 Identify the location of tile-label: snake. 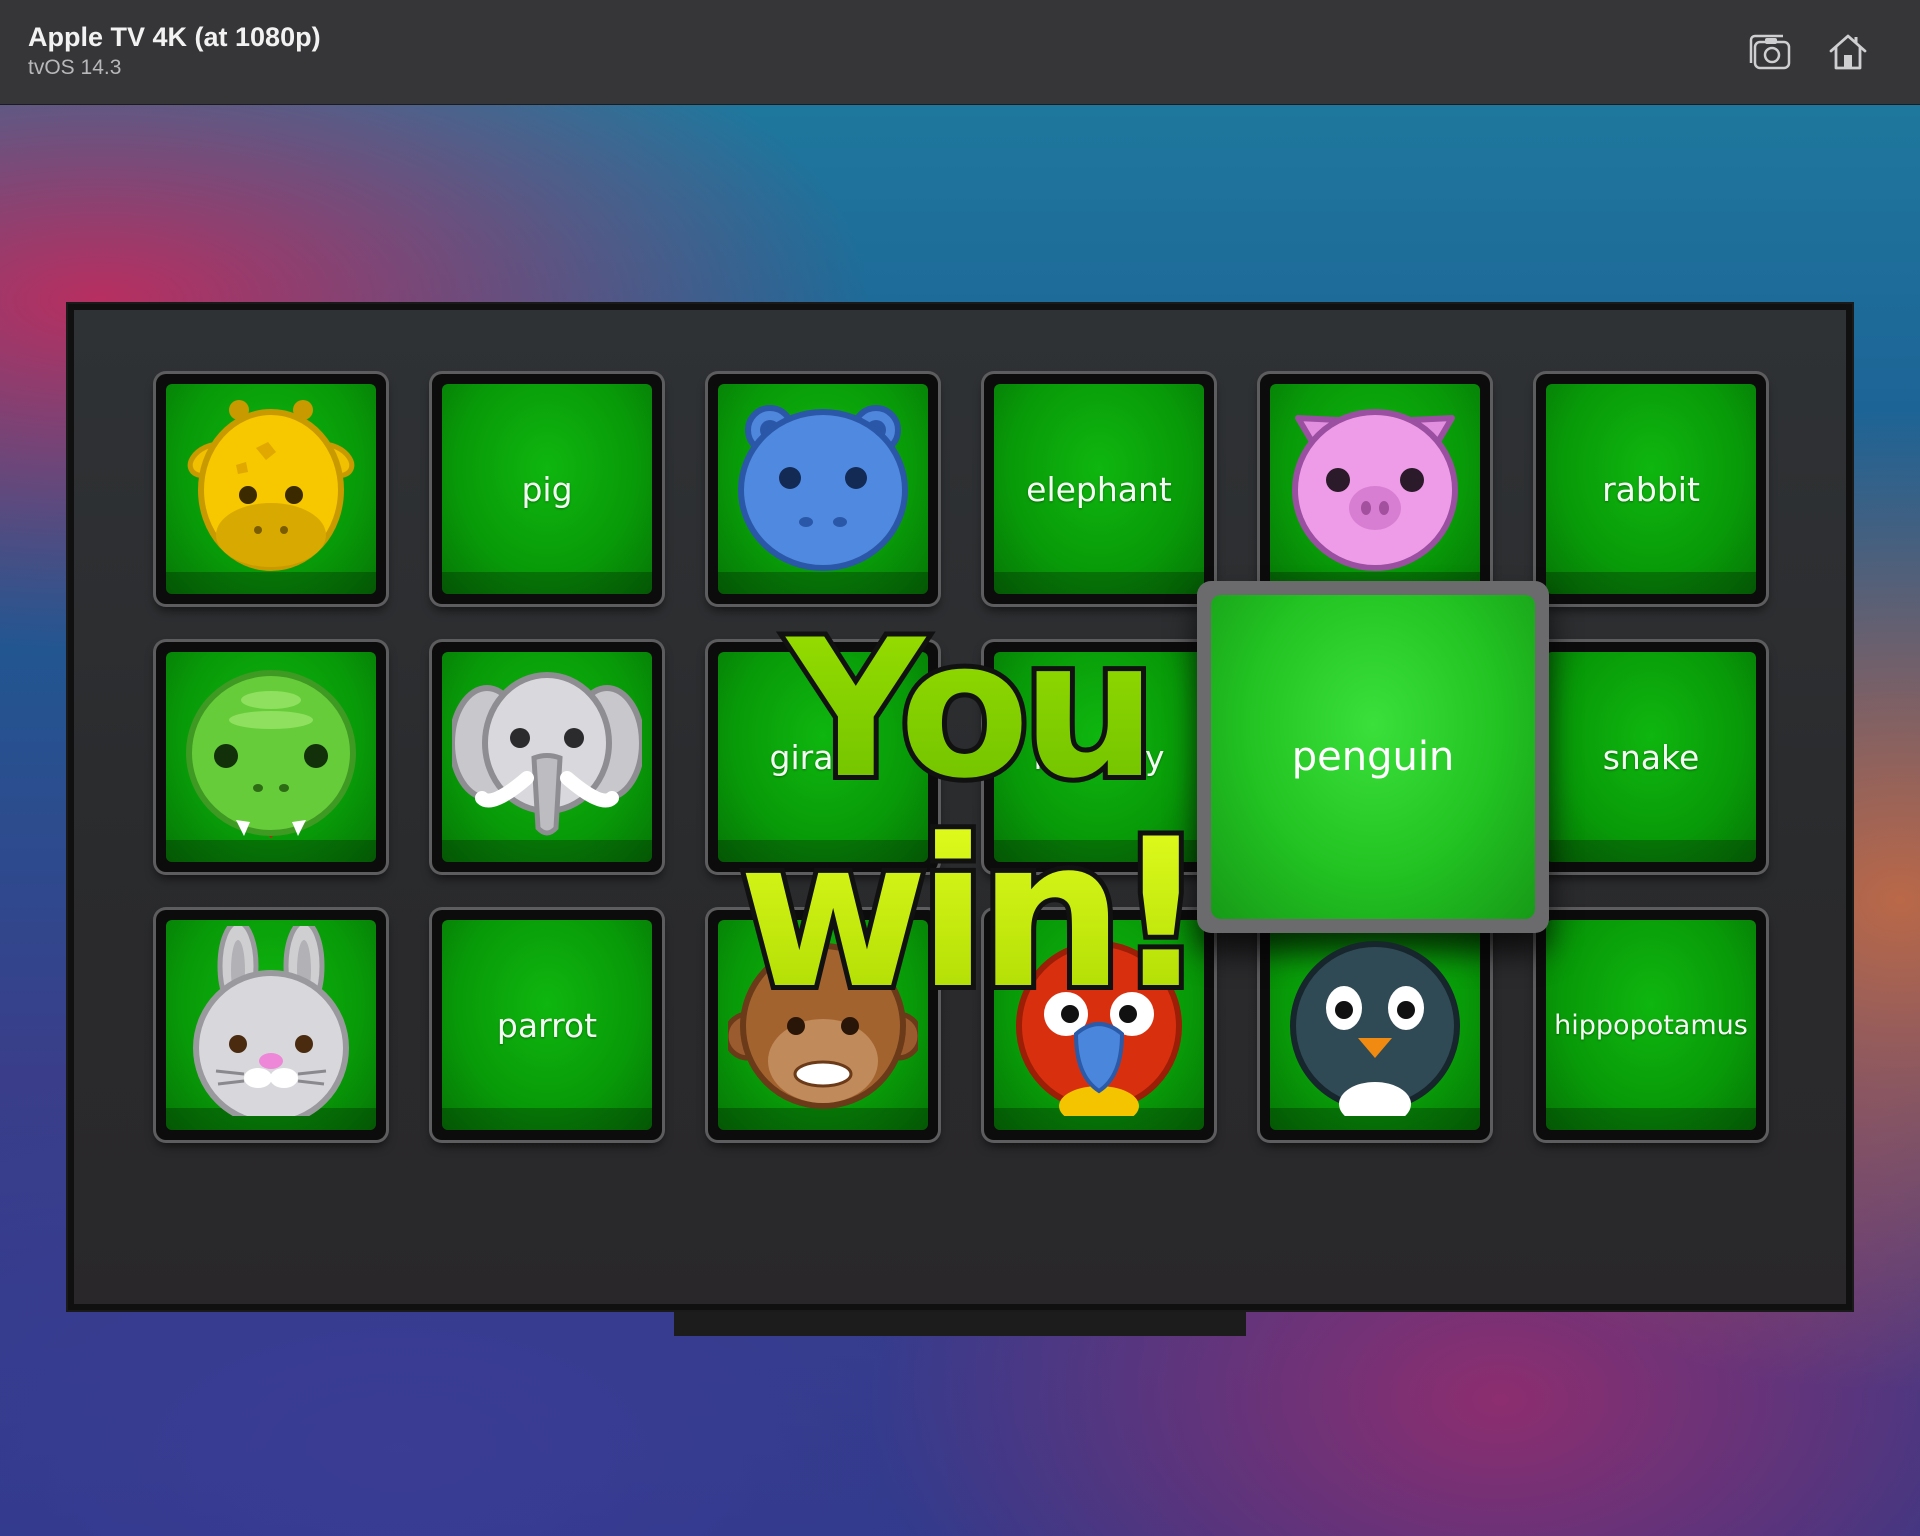
(1651, 757).